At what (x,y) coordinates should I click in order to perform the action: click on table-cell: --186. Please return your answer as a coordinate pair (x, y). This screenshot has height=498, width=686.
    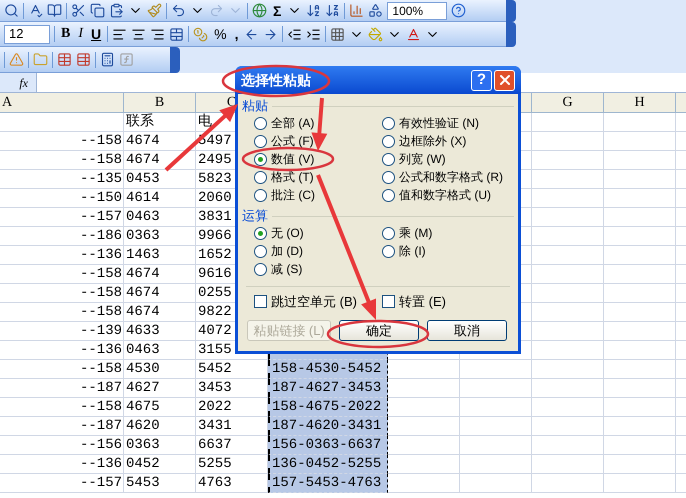
    Looking at the image, I should click on (62, 236).